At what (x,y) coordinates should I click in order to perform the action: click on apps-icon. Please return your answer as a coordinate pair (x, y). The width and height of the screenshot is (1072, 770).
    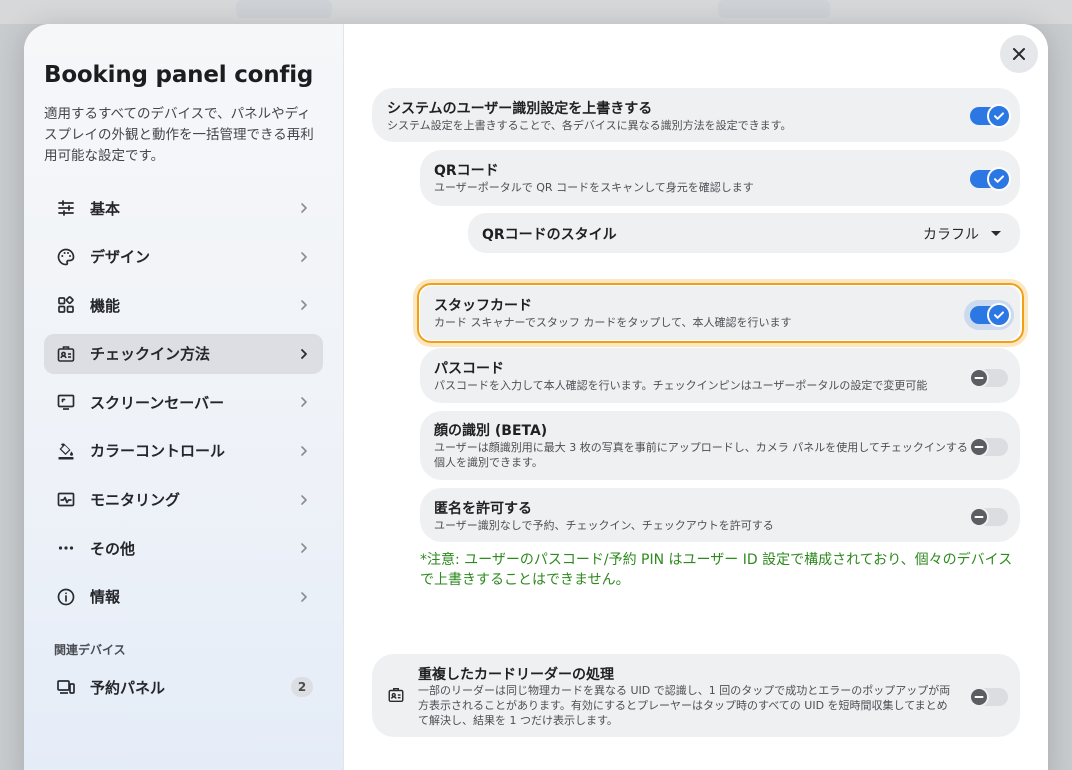
    Looking at the image, I should click on (66, 305).